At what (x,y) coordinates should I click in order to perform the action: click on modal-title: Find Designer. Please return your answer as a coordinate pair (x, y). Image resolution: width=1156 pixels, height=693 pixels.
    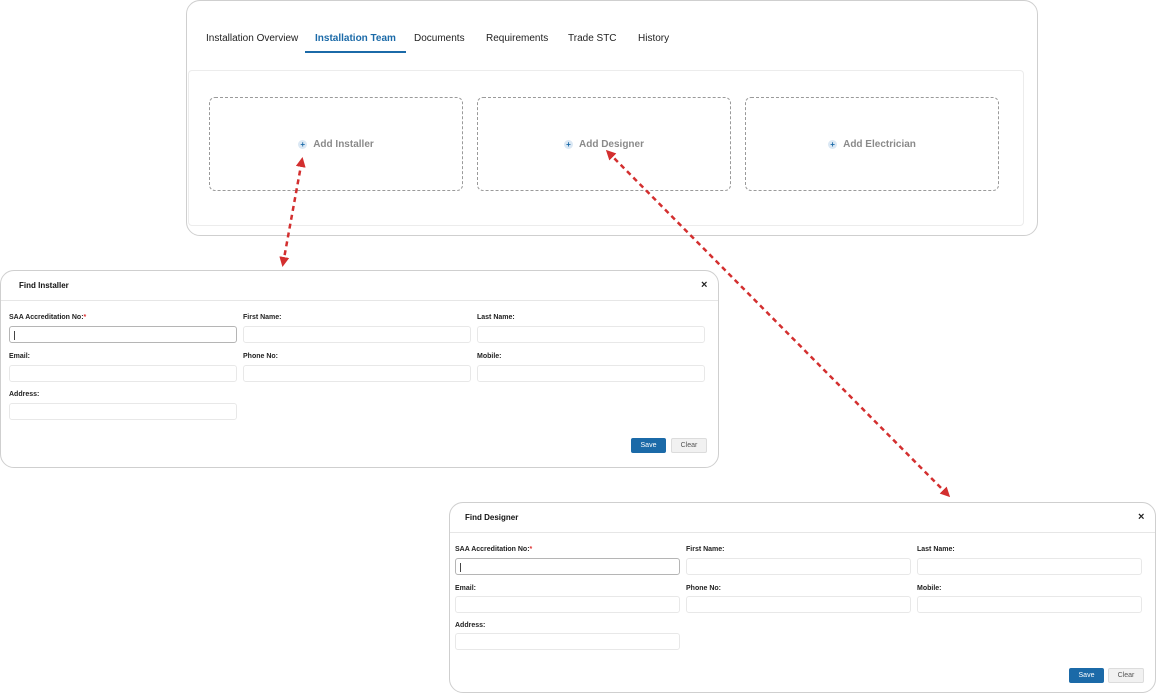
    Looking at the image, I should click on (492, 517).